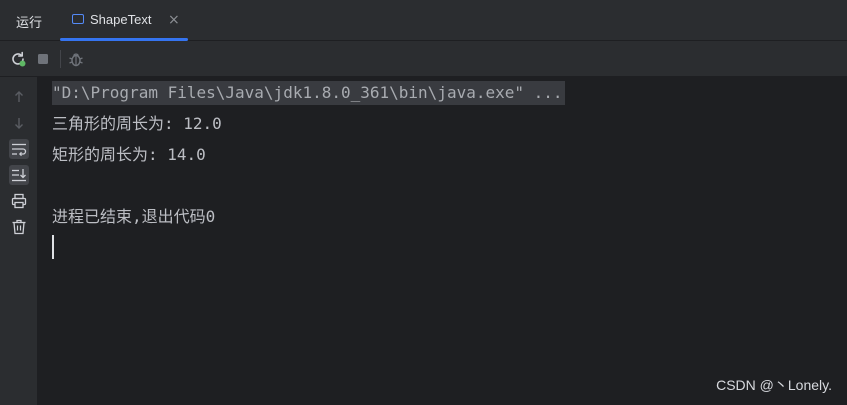 Image resolution: width=847 pixels, height=405 pixels. I want to click on text-caret, so click(53, 247).